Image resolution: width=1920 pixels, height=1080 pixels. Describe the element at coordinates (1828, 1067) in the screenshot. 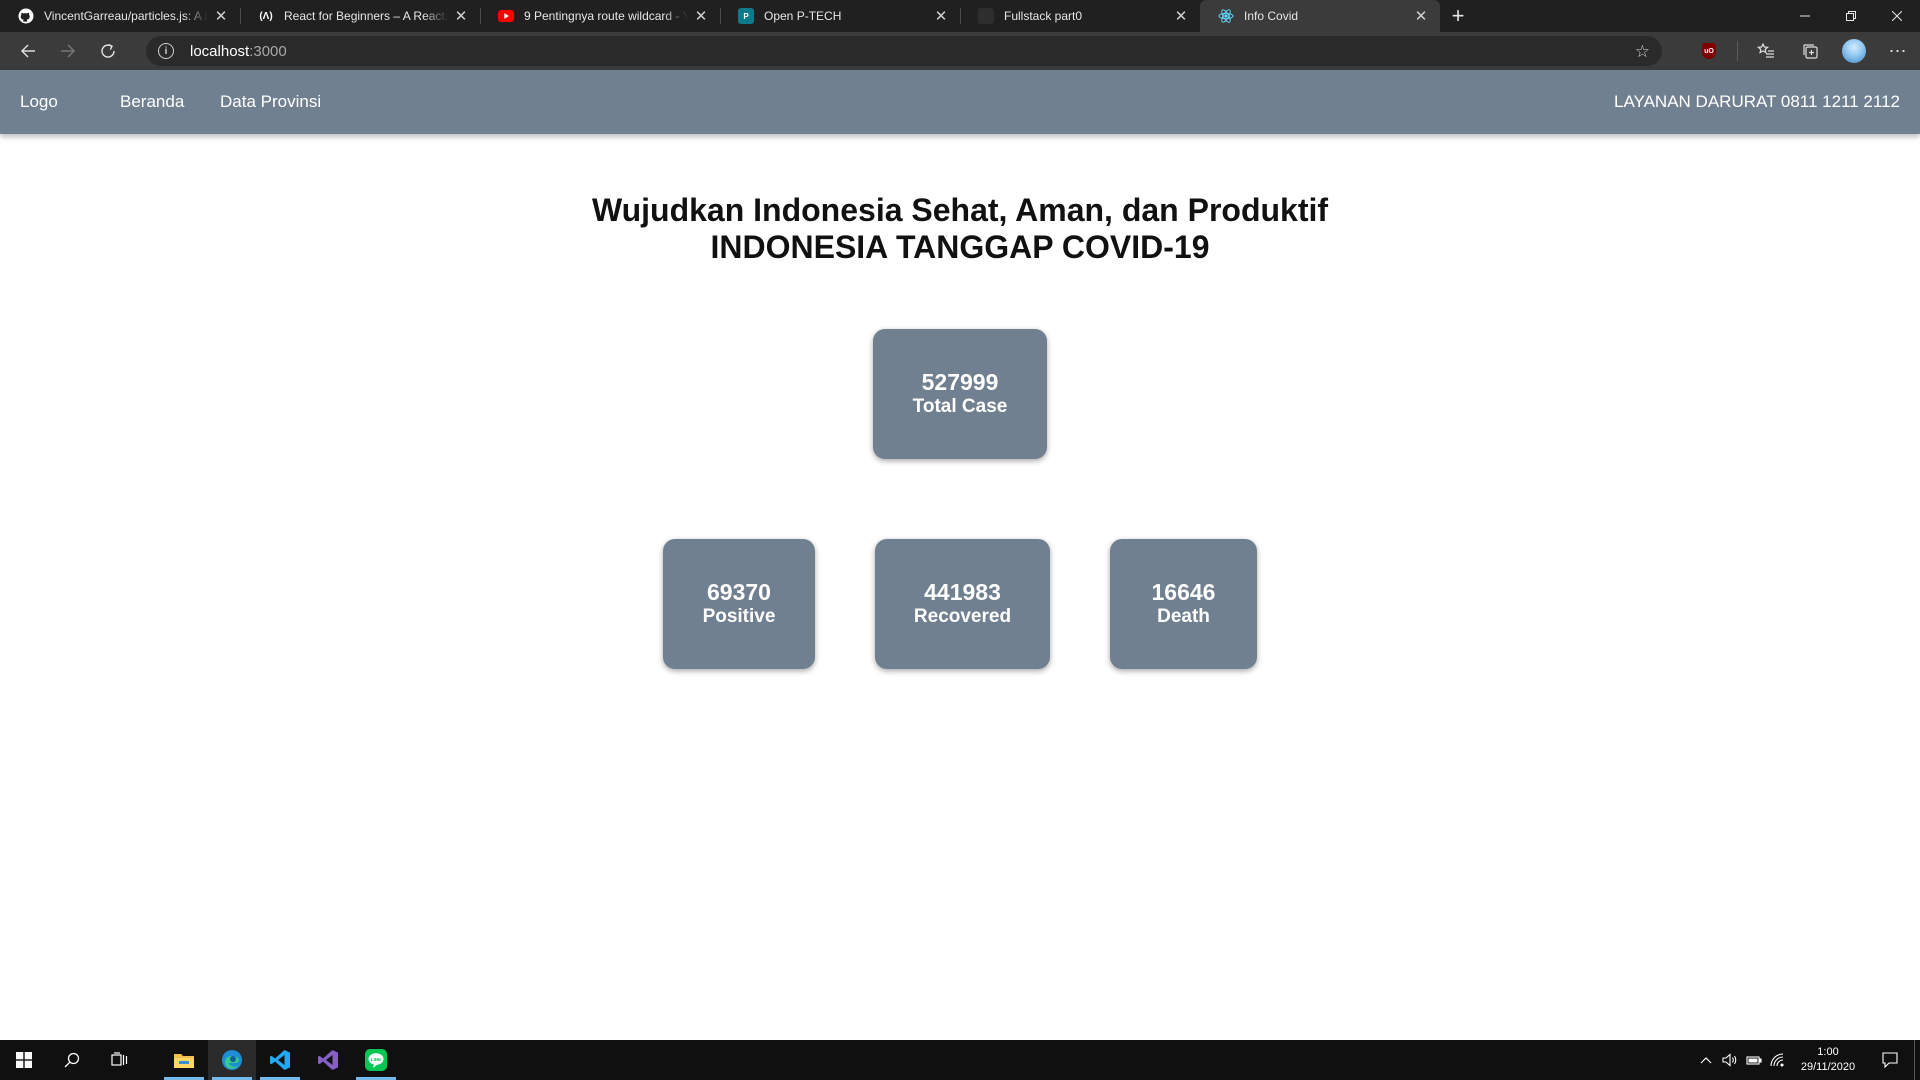

I see `clock-date: 29/11/2020` at that location.